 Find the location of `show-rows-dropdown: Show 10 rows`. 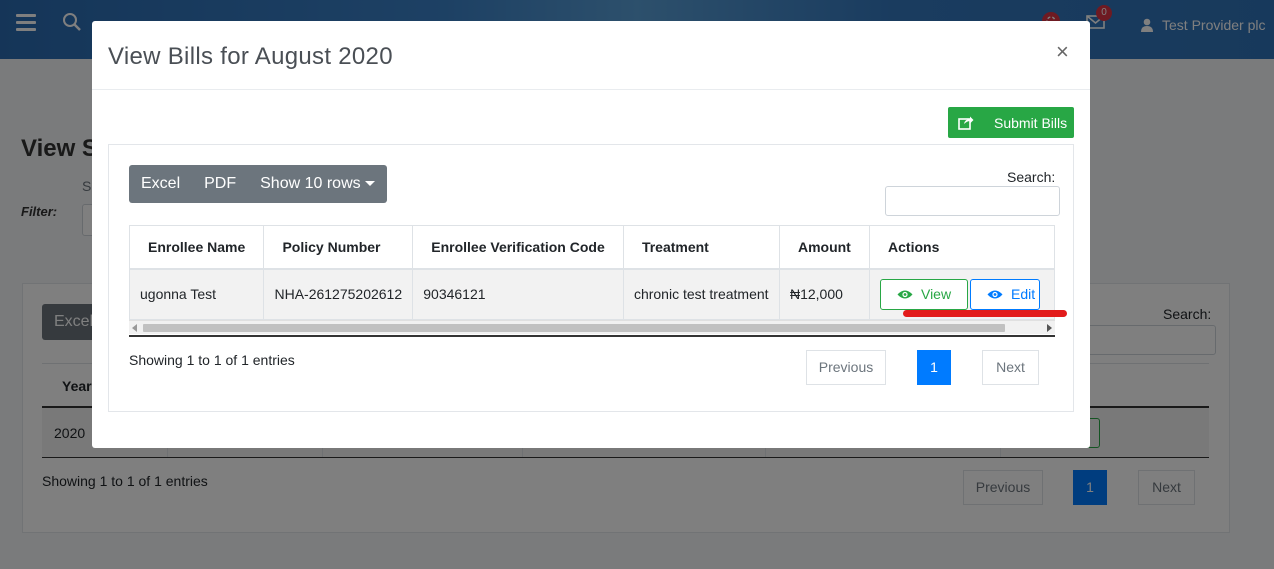

show-rows-dropdown: Show 10 rows is located at coordinates (317, 184).